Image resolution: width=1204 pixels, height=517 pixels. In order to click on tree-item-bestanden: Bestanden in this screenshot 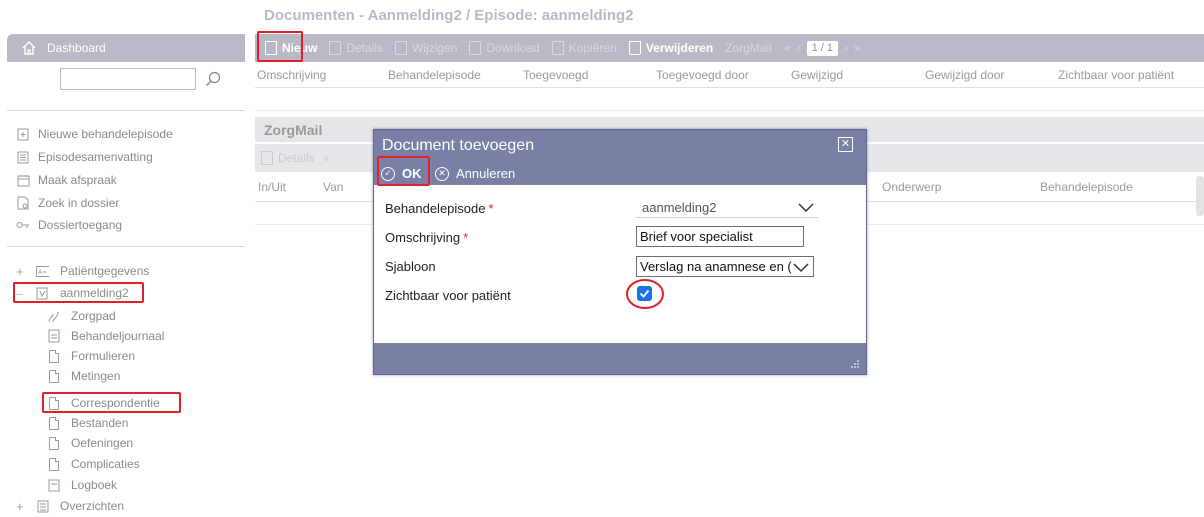, I will do `click(87, 423)`.